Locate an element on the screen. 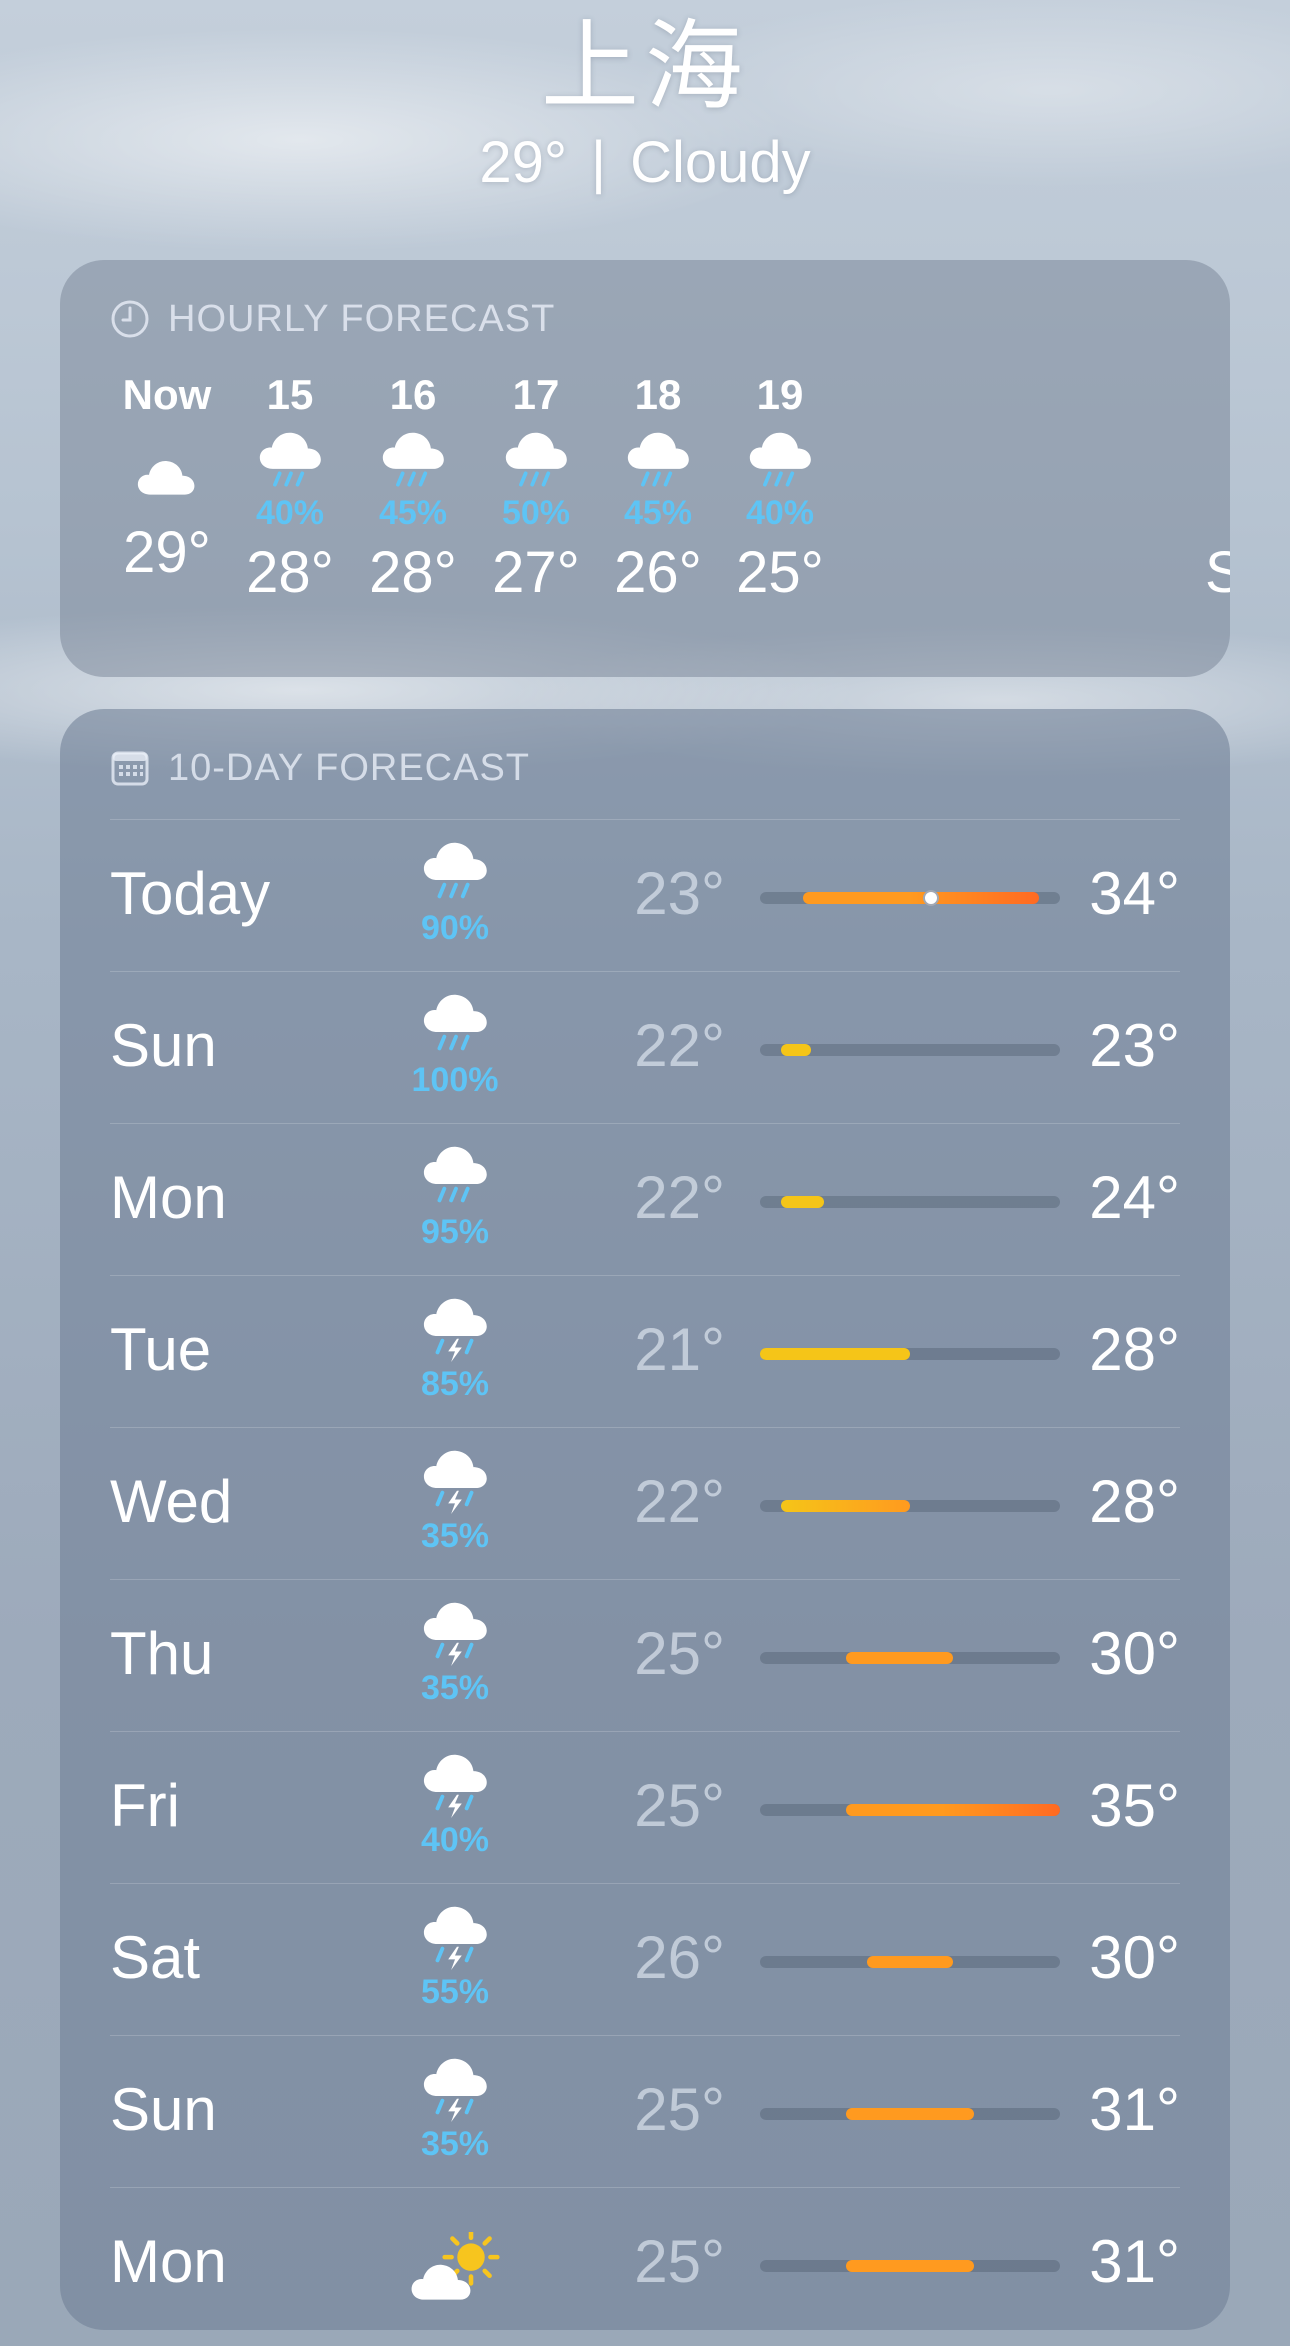 Image resolution: width=1290 pixels, height=2346 pixels. daily-row: Wed 35% 22° 28° is located at coordinates (645, 1503).